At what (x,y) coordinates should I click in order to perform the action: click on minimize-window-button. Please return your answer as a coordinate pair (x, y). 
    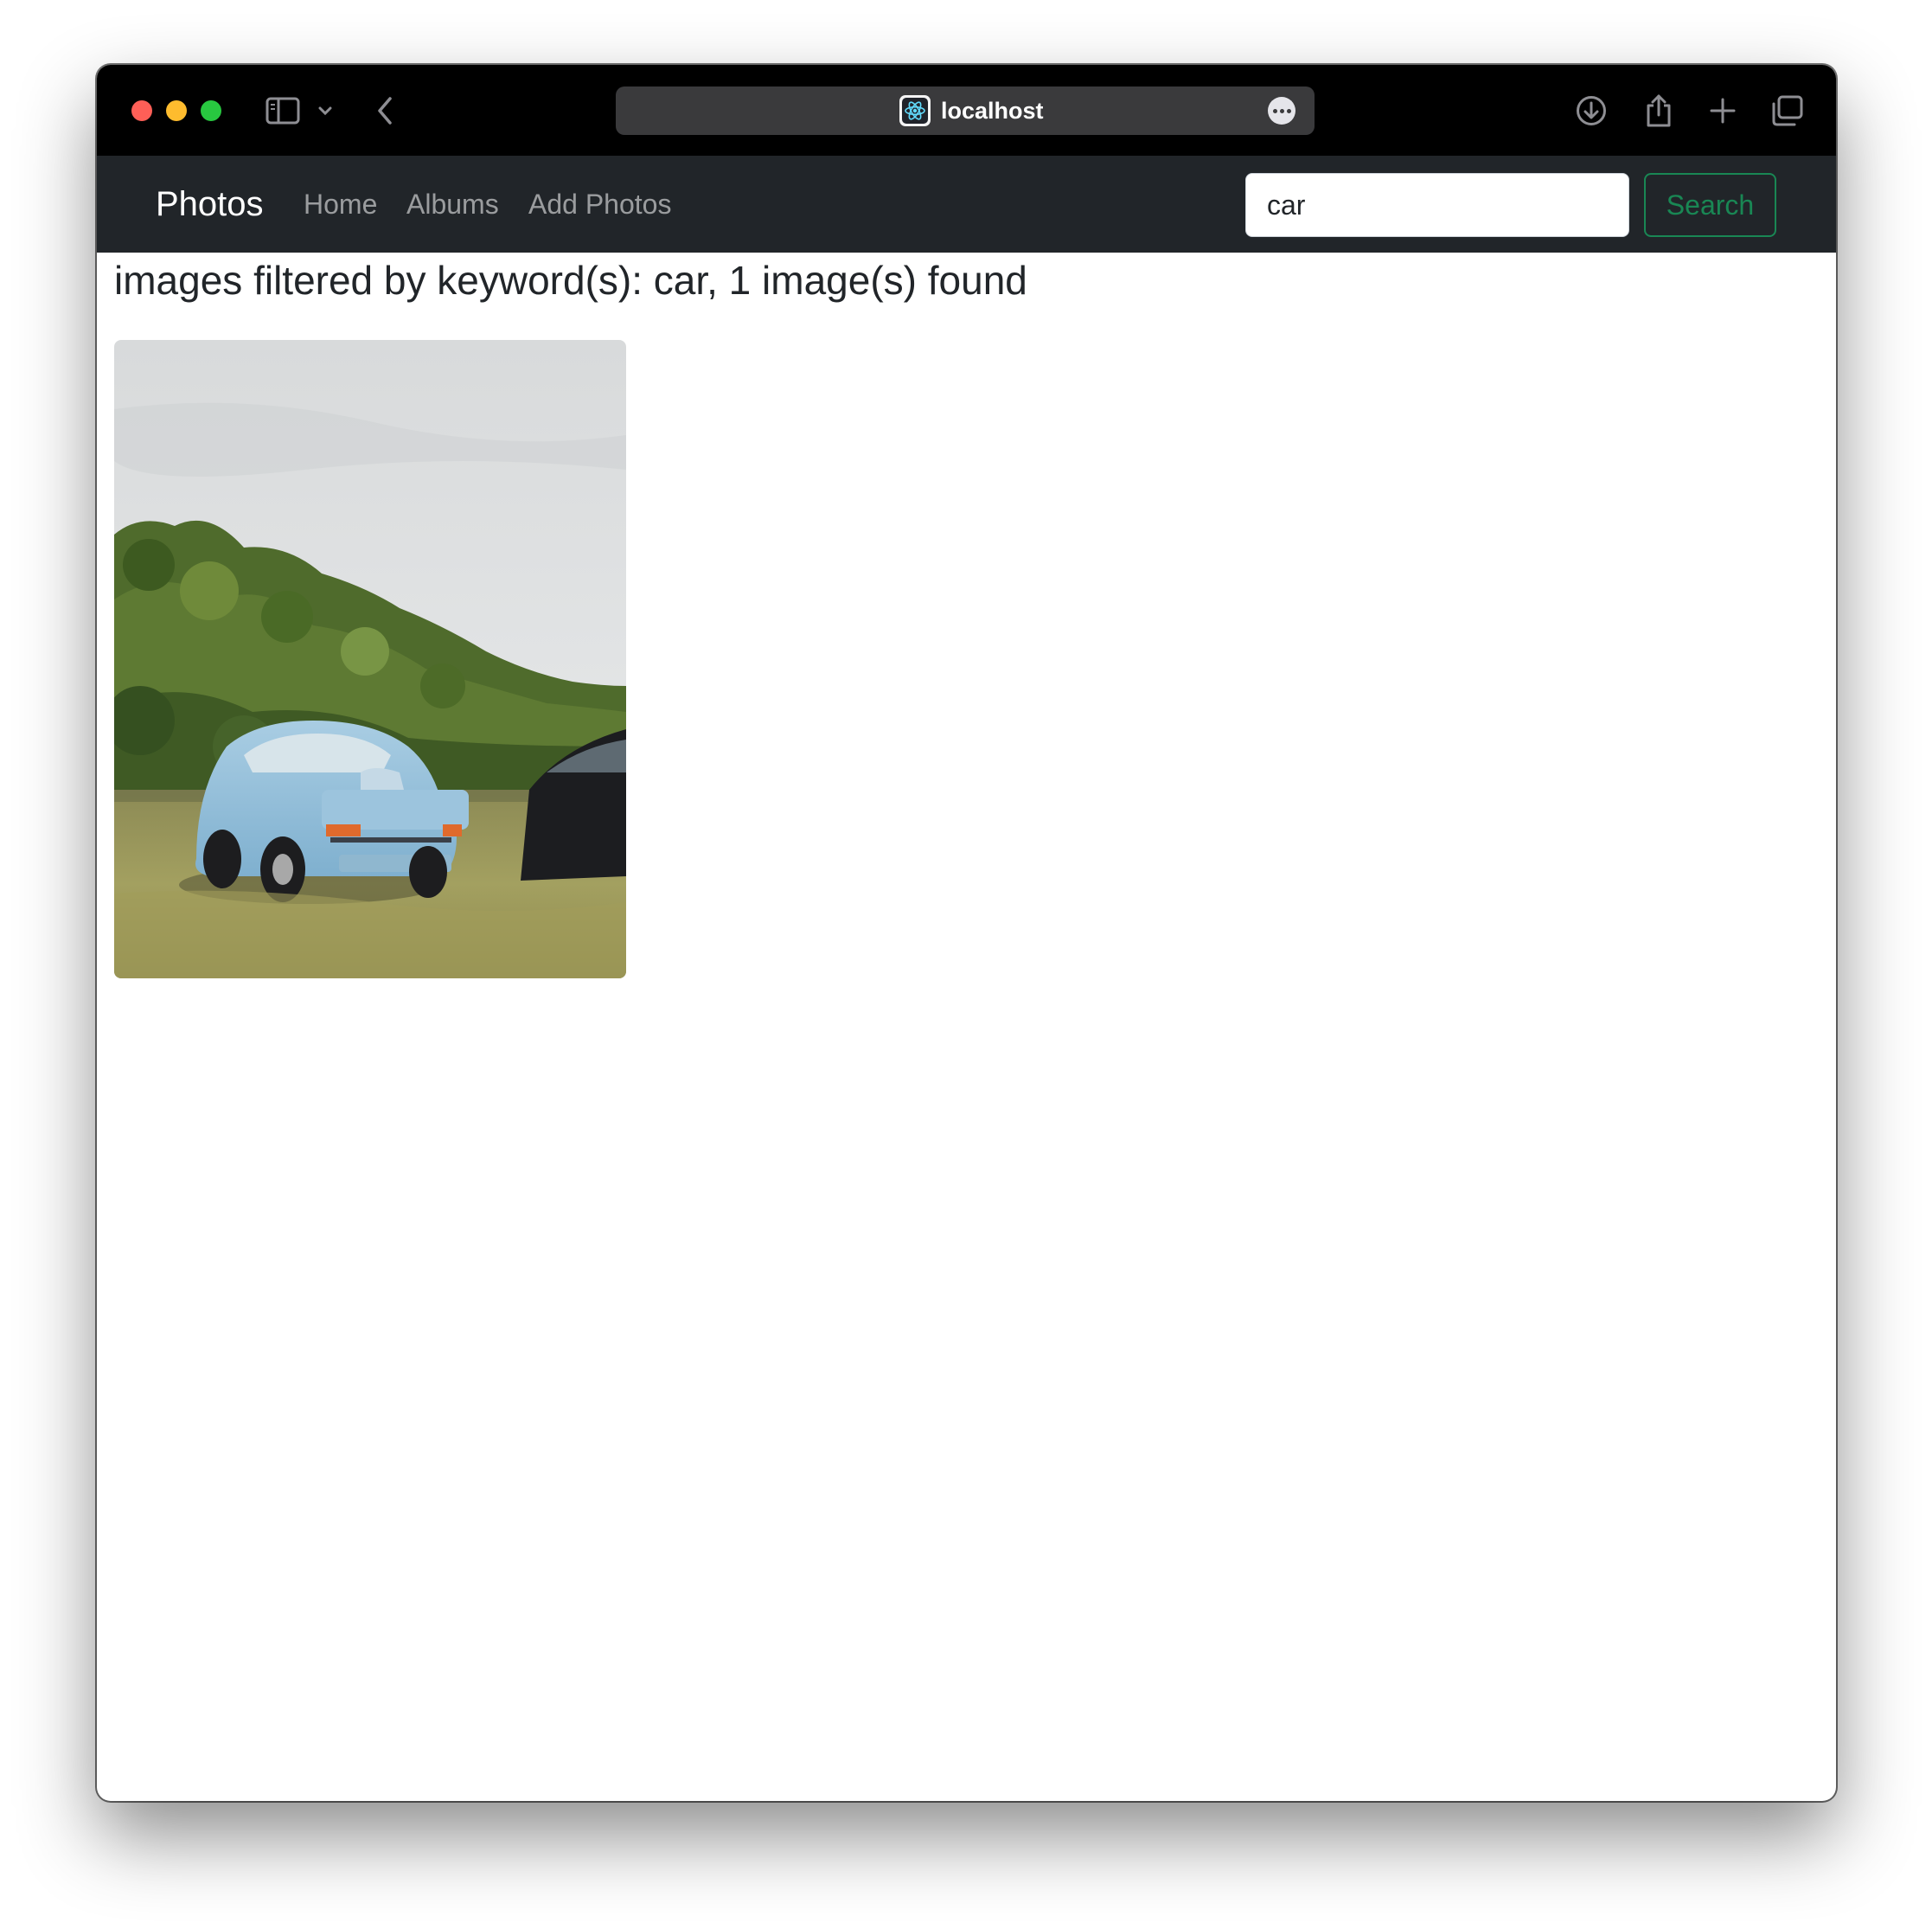
    Looking at the image, I should click on (176, 110).